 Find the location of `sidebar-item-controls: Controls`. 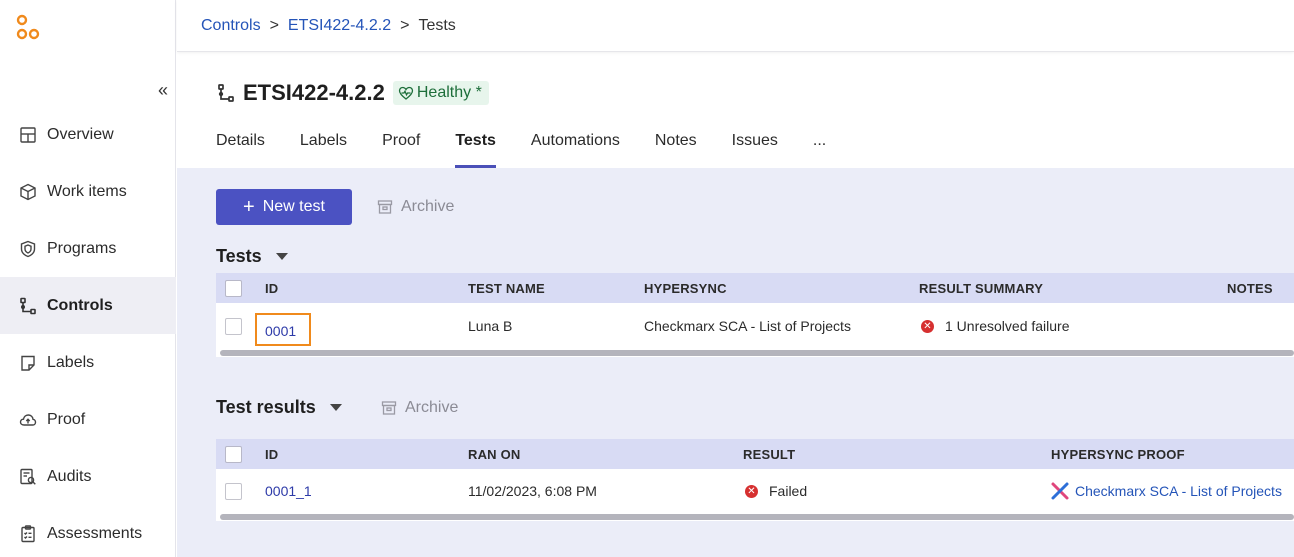

sidebar-item-controls: Controls is located at coordinates (88, 305).